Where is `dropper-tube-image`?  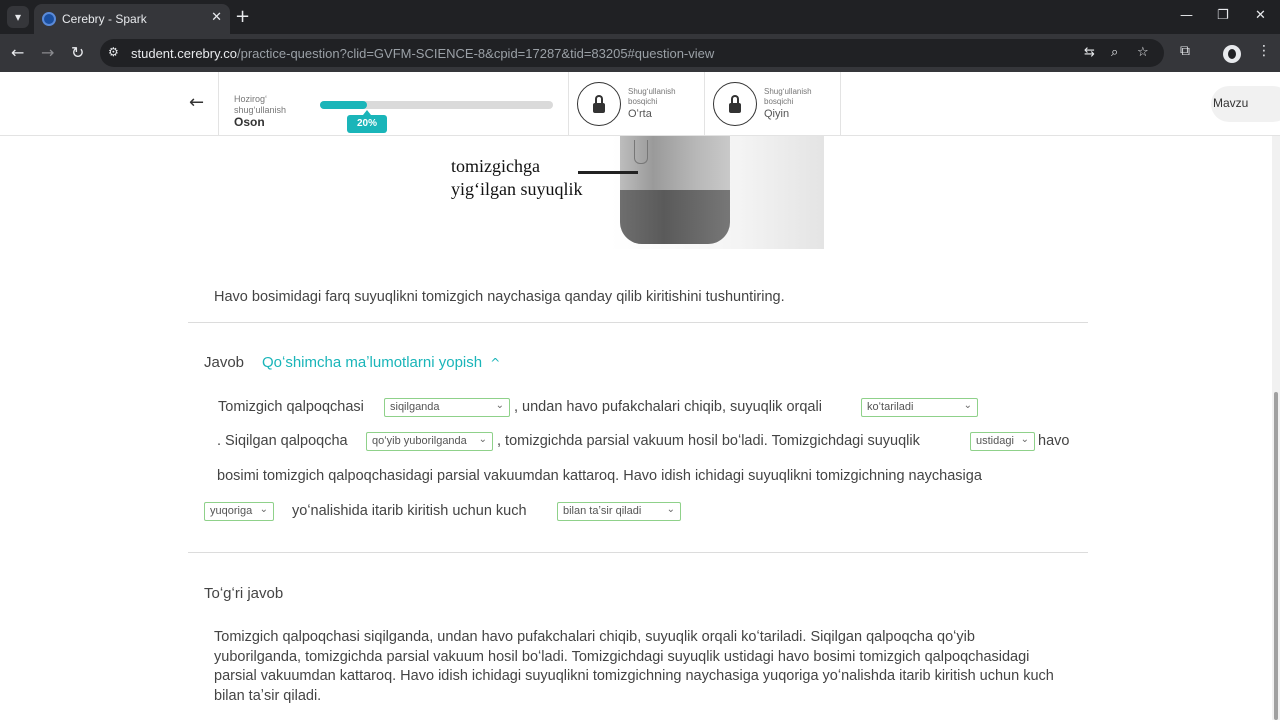 dropper-tube-image is located at coordinates (641, 152).